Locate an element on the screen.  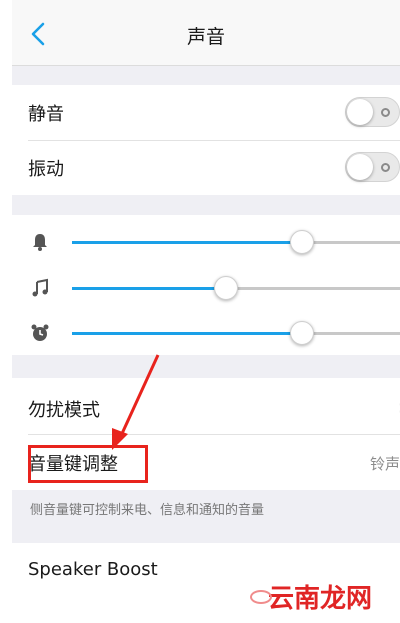
do-not-disturb-label: 勿扰模式 is located at coordinates (64, 410).